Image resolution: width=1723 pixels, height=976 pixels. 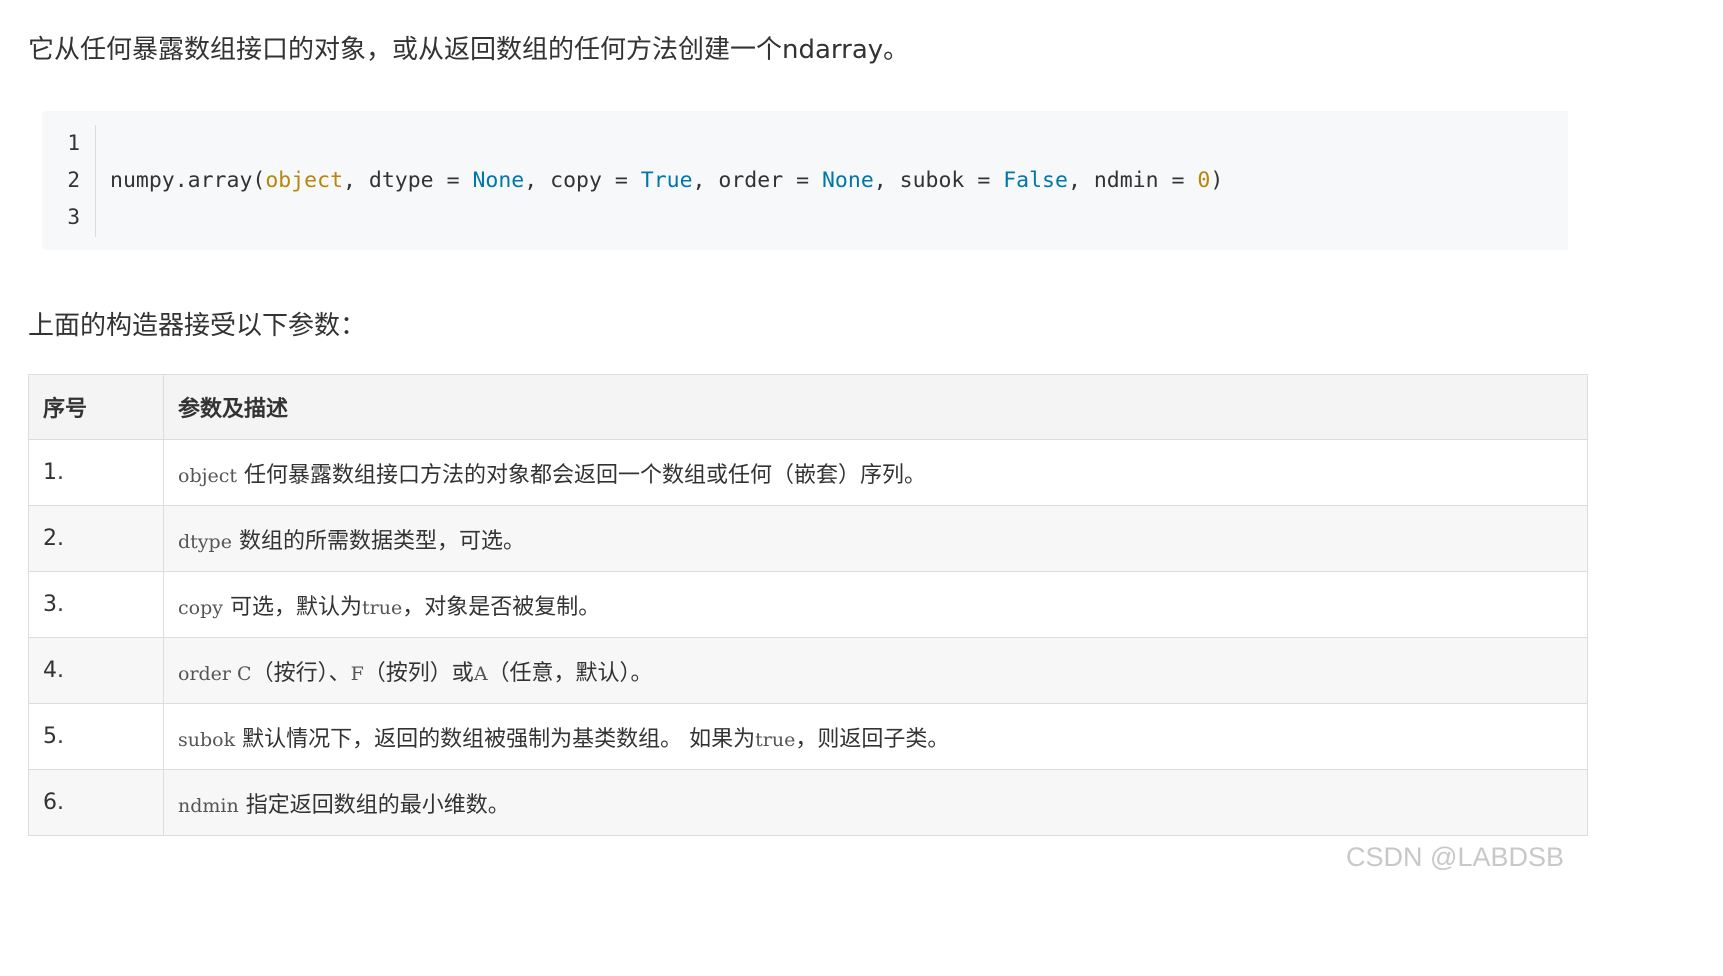 What do you see at coordinates (875, 604) in the screenshot?
I see `row-description: copy 可选，默认为true，对象是否被复制。` at bounding box center [875, 604].